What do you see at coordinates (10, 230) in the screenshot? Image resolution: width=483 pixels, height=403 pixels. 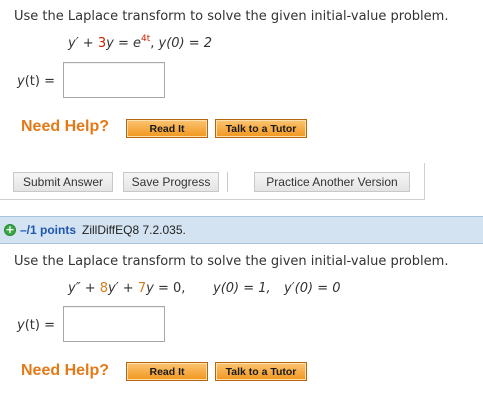 I see `plus-circle-icon: +` at bounding box center [10, 230].